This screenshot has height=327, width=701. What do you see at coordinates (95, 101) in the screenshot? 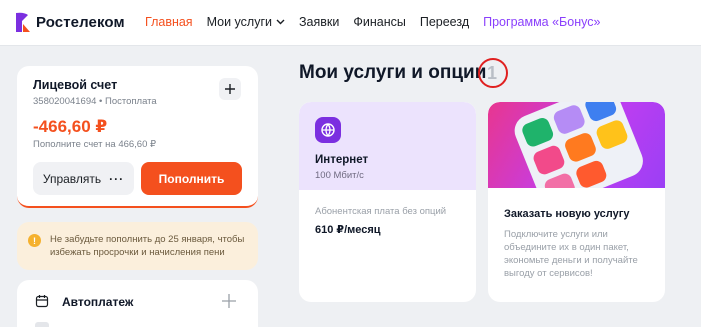
I see `account-number: 358020041694 • Постоплата` at bounding box center [95, 101].